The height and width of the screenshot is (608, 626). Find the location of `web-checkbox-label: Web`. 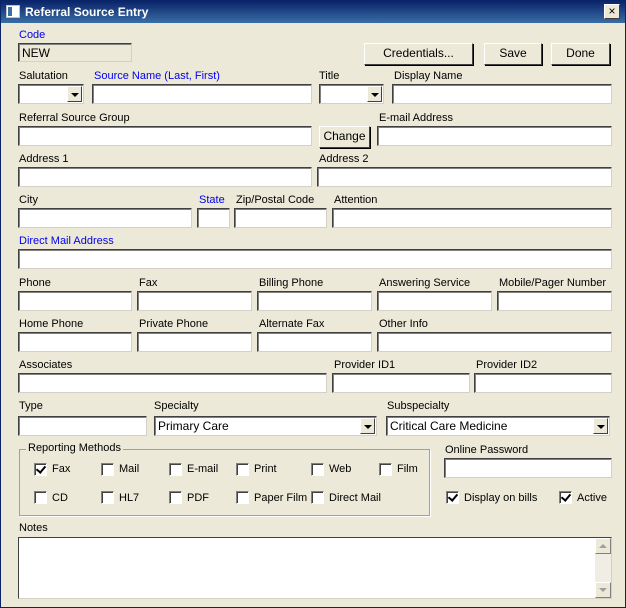

web-checkbox-label: Web is located at coordinates (340, 469).